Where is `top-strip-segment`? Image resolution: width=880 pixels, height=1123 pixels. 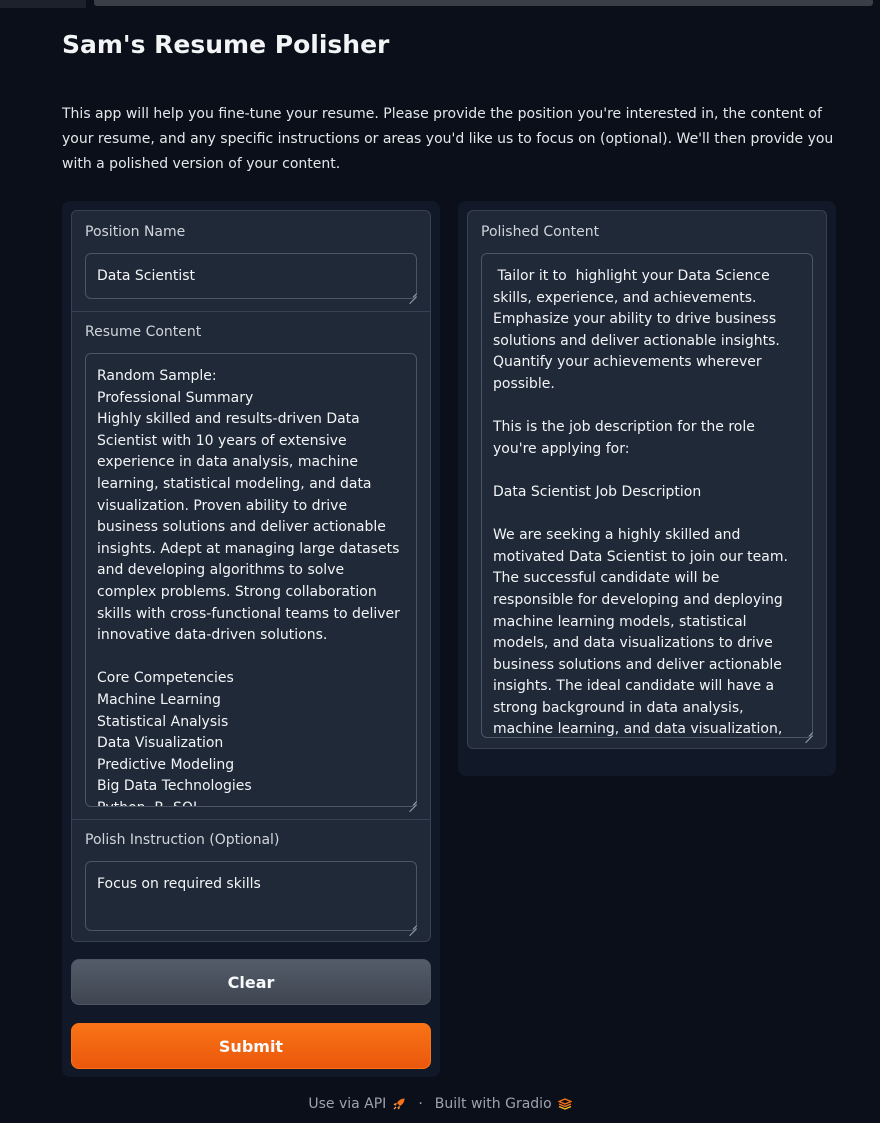 top-strip-segment is located at coordinates (43, 4).